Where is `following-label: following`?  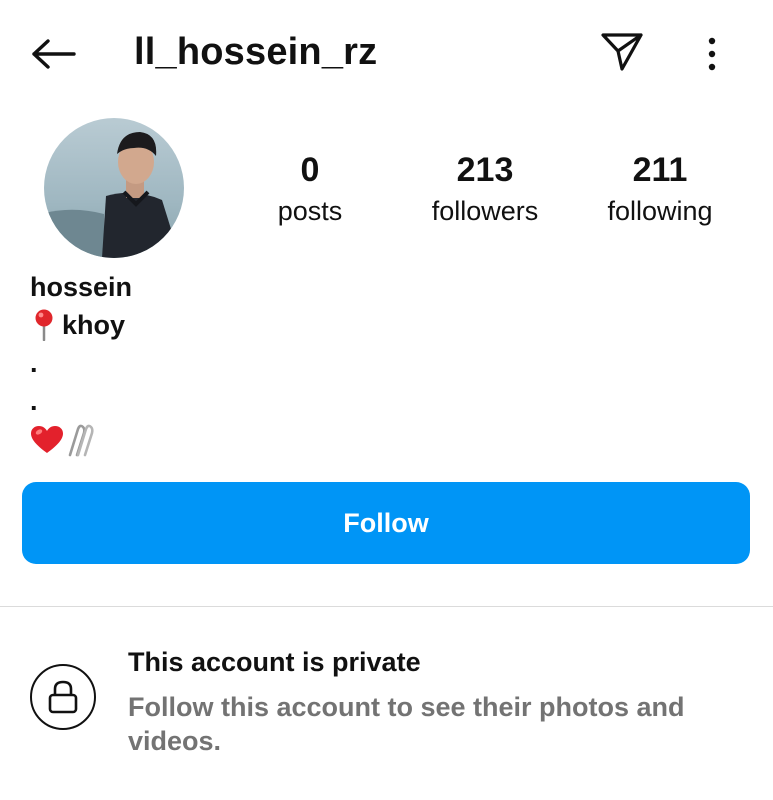 following-label: following is located at coordinates (660, 211).